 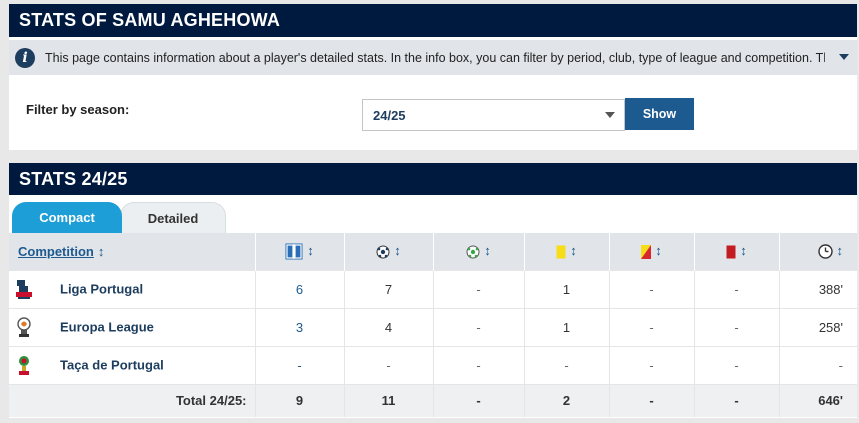 What do you see at coordinates (132, 251) in the screenshot?
I see `column-competition: Competition ↕` at bounding box center [132, 251].